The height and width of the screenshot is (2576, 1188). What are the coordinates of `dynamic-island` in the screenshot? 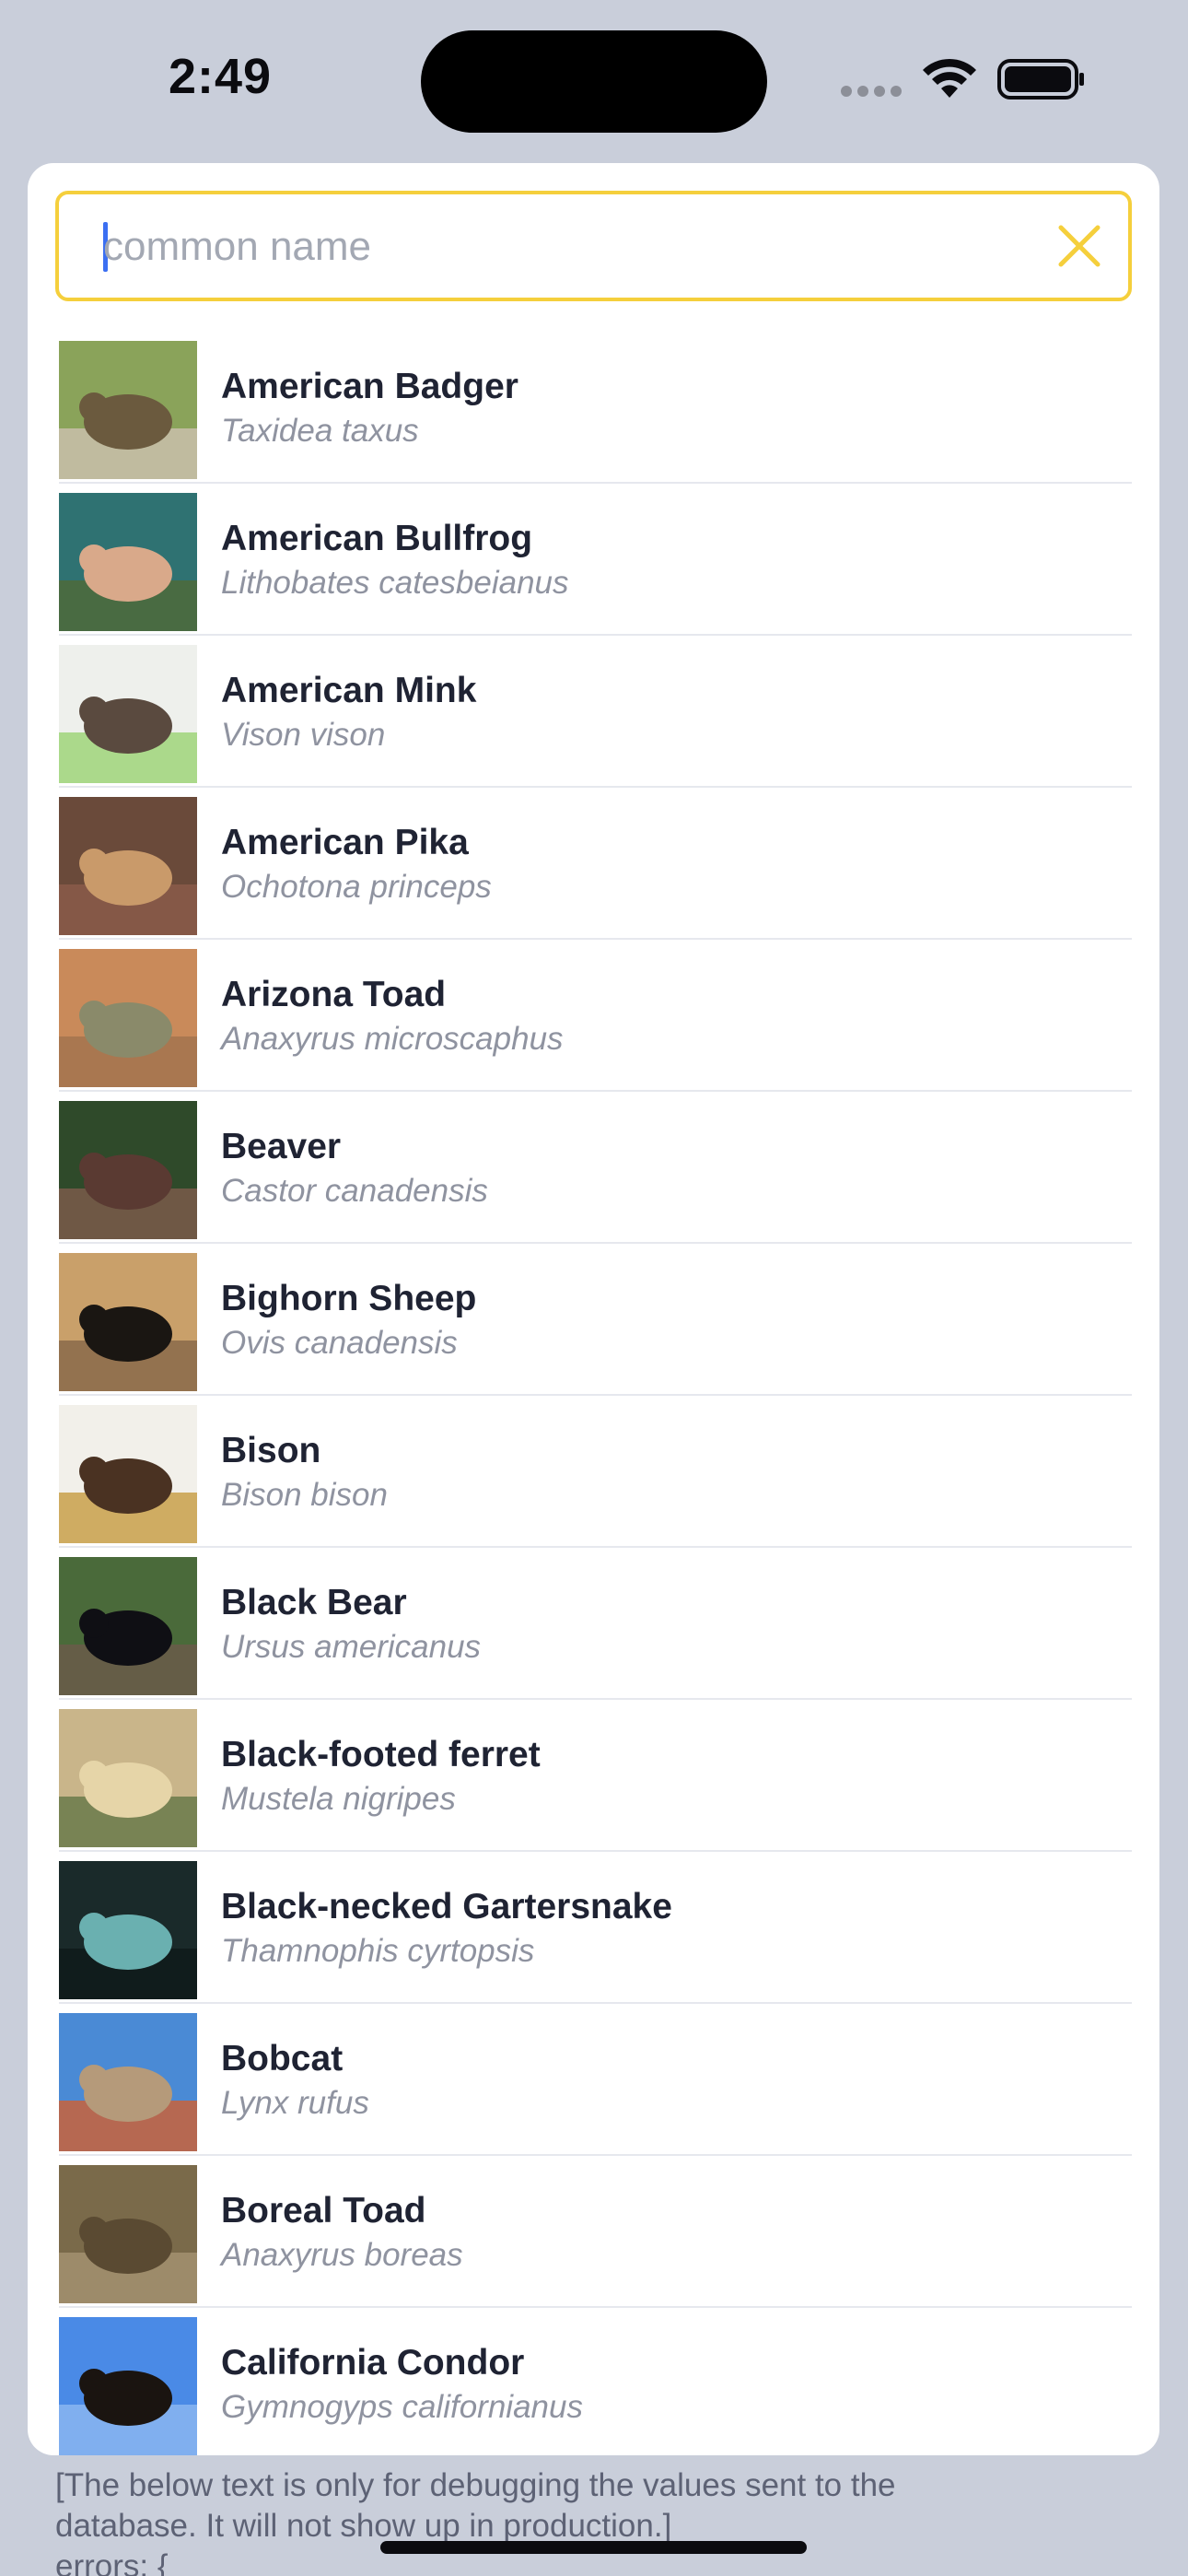 It's located at (594, 81).